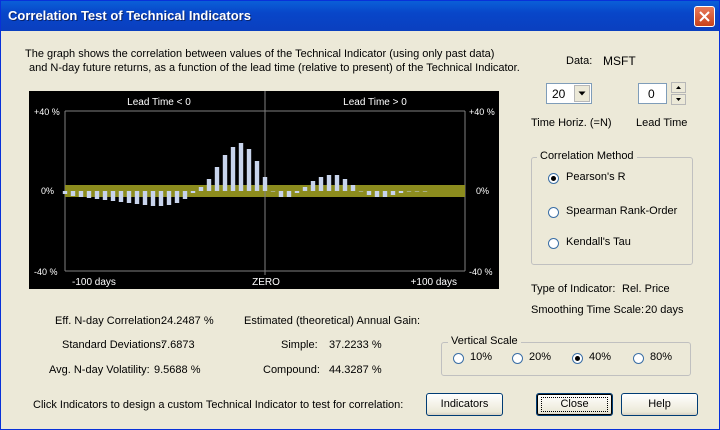 Image resolution: width=720 pixels, height=430 pixels. Describe the element at coordinates (159, 102) in the screenshot. I see `region-label-negative: Lead Time < 0` at that location.